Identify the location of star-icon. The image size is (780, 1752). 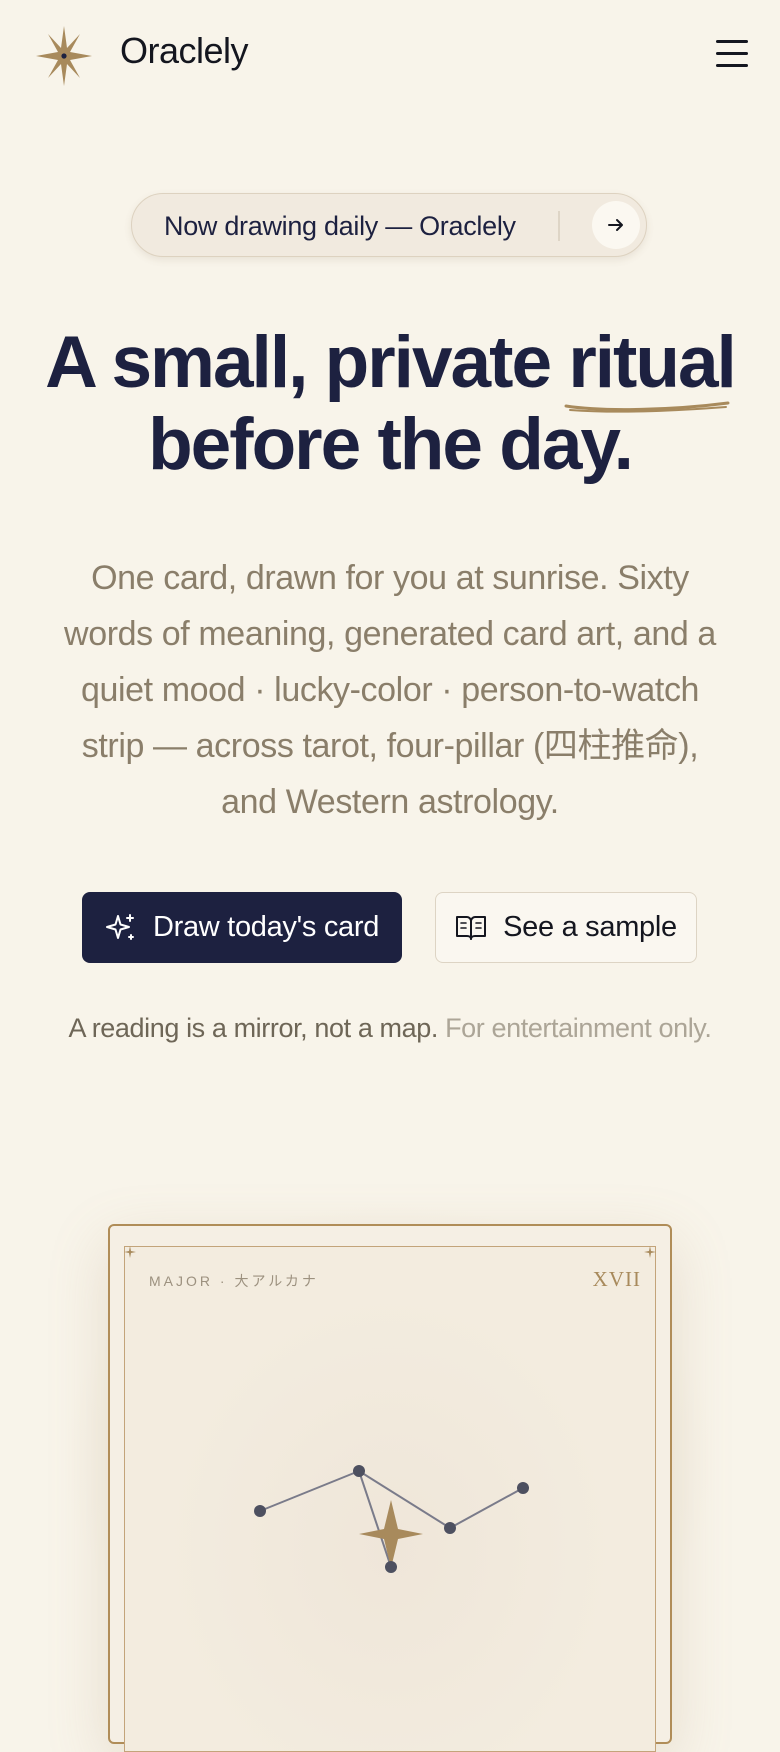
(391, 1534).